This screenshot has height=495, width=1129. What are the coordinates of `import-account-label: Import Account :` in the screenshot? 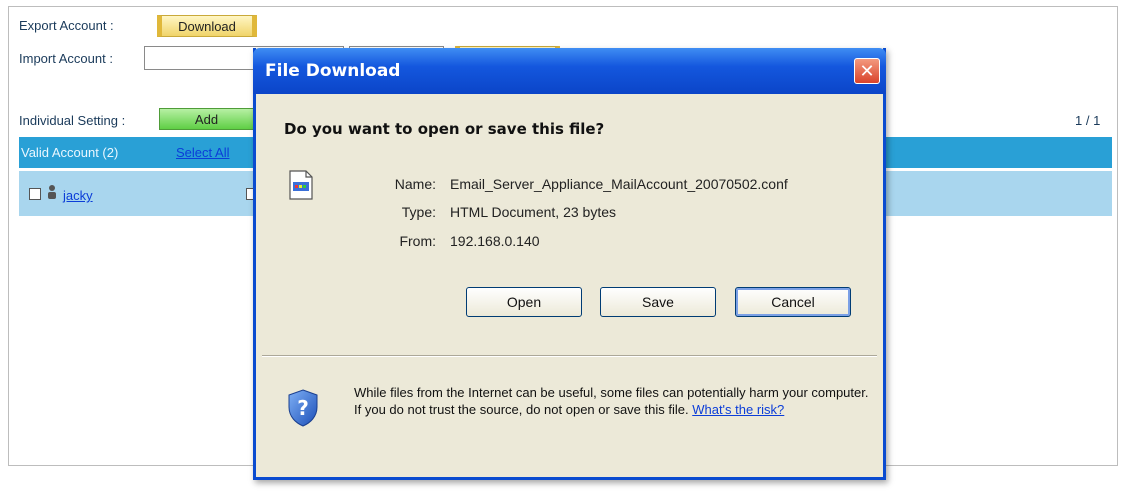 It's located at (66, 58).